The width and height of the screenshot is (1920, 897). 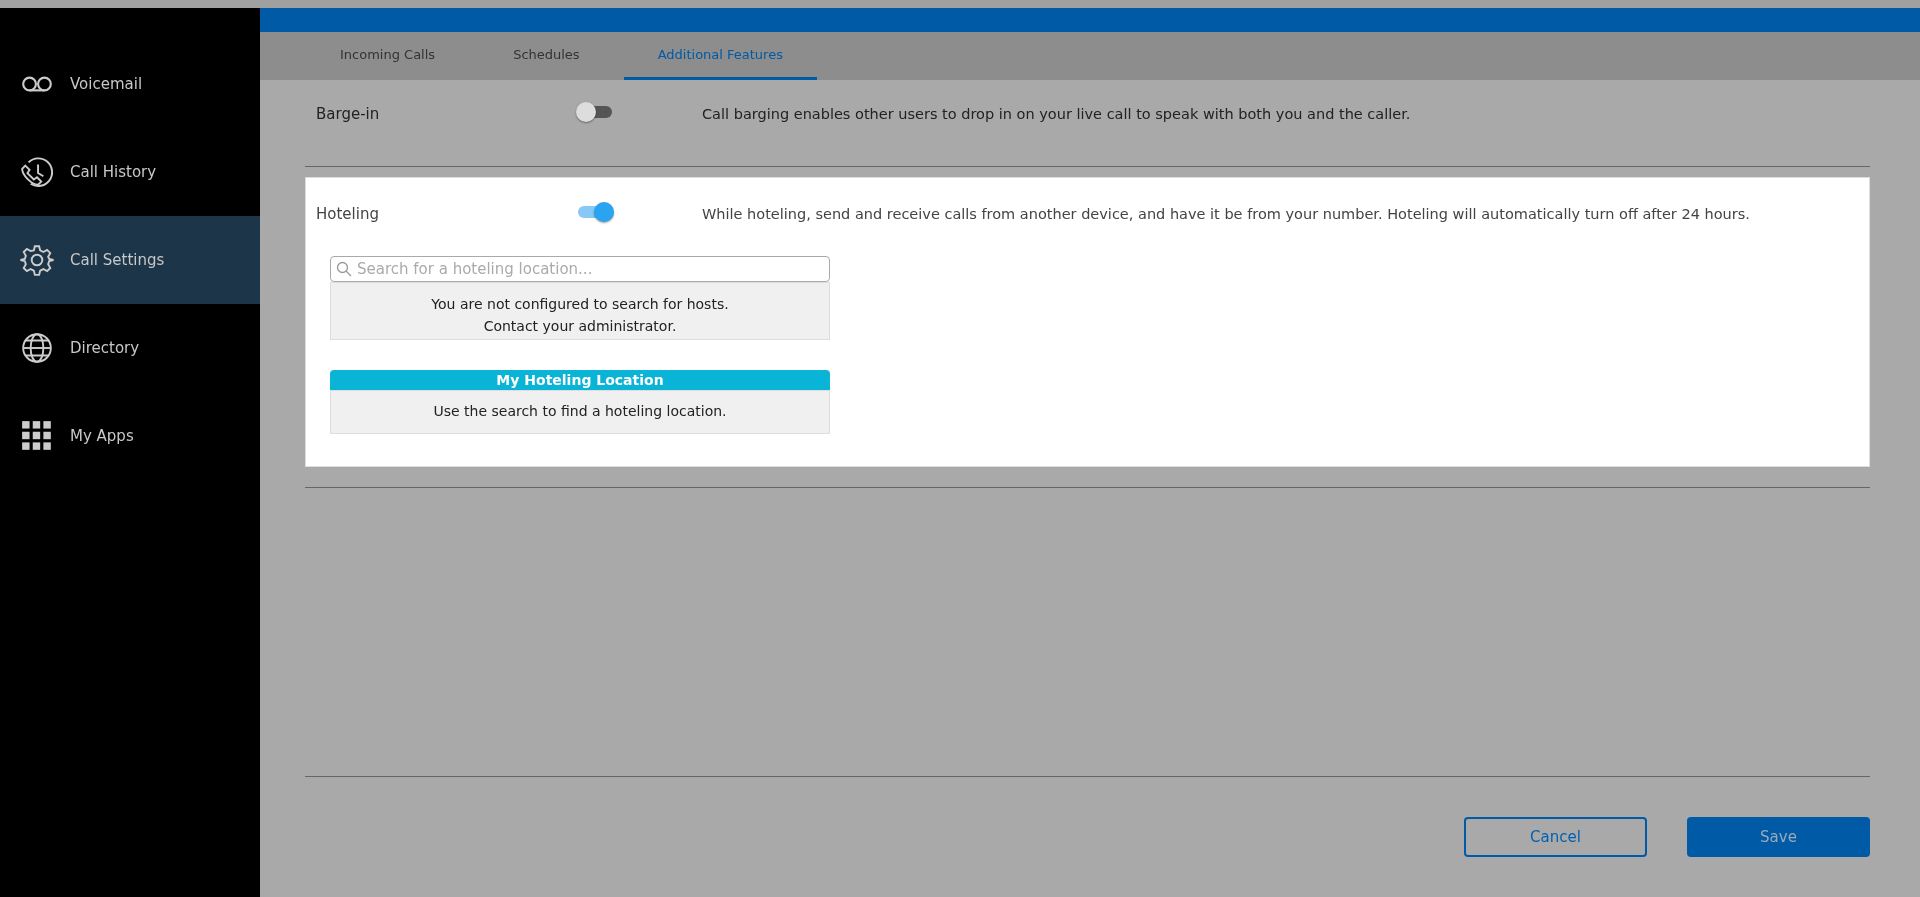 I want to click on sidebar-item: Call Settings, so click(x=130, y=260).